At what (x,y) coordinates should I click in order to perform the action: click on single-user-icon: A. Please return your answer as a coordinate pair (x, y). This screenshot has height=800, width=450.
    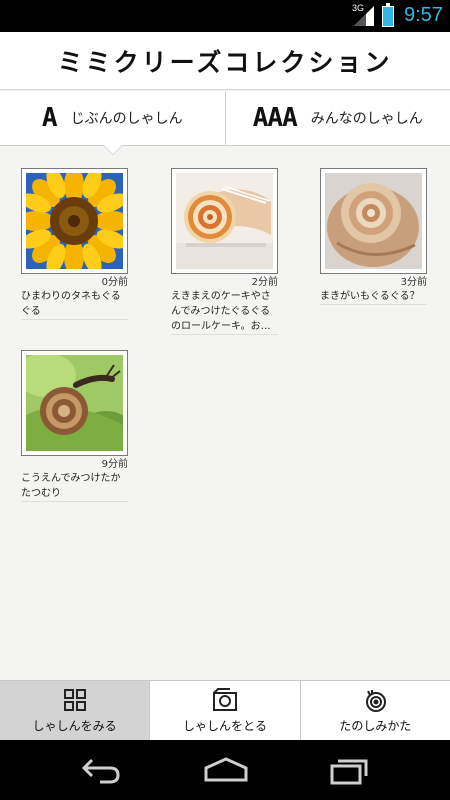
    Looking at the image, I should click on (49, 118).